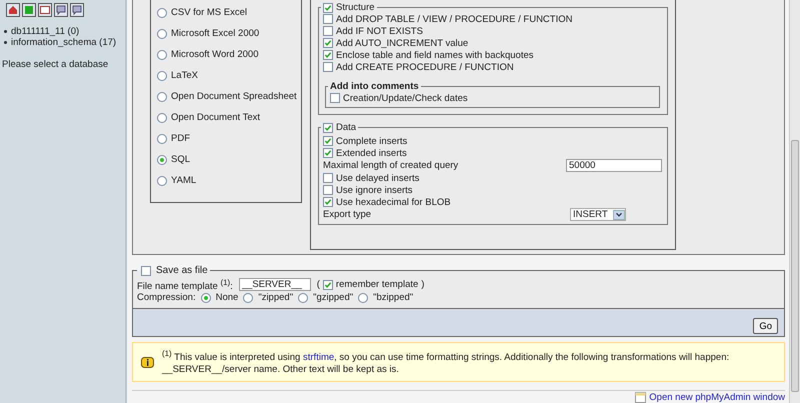  What do you see at coordinates (402, 43) in the screenshot?
I see `option-label: Add AUTO_INCREMENT value` at bounding box center [402, 43].